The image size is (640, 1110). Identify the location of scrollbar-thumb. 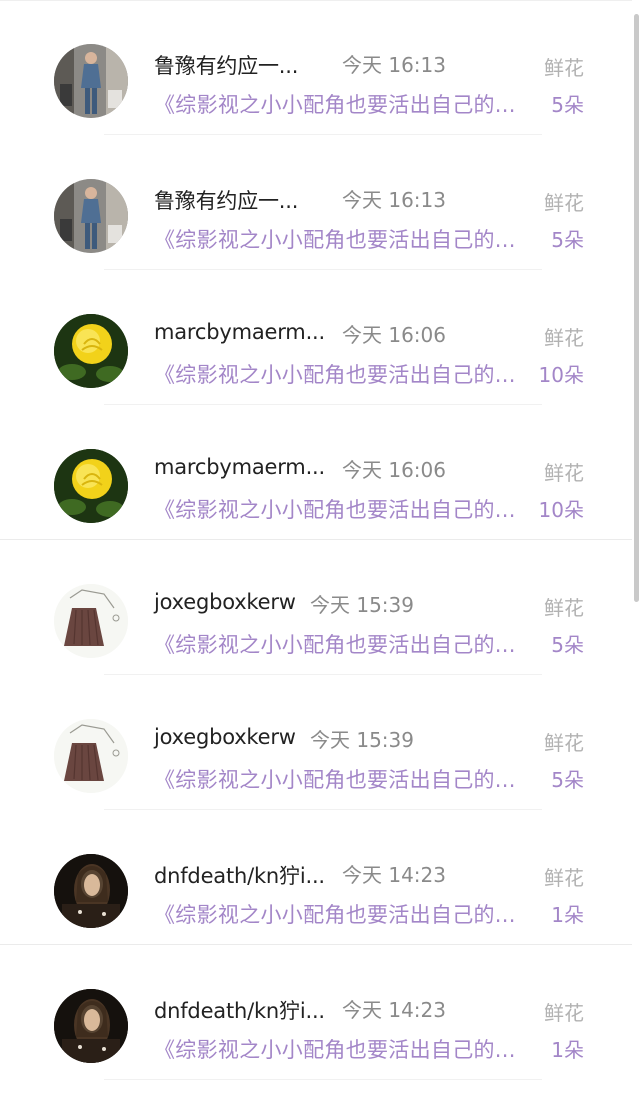
(636, 308).